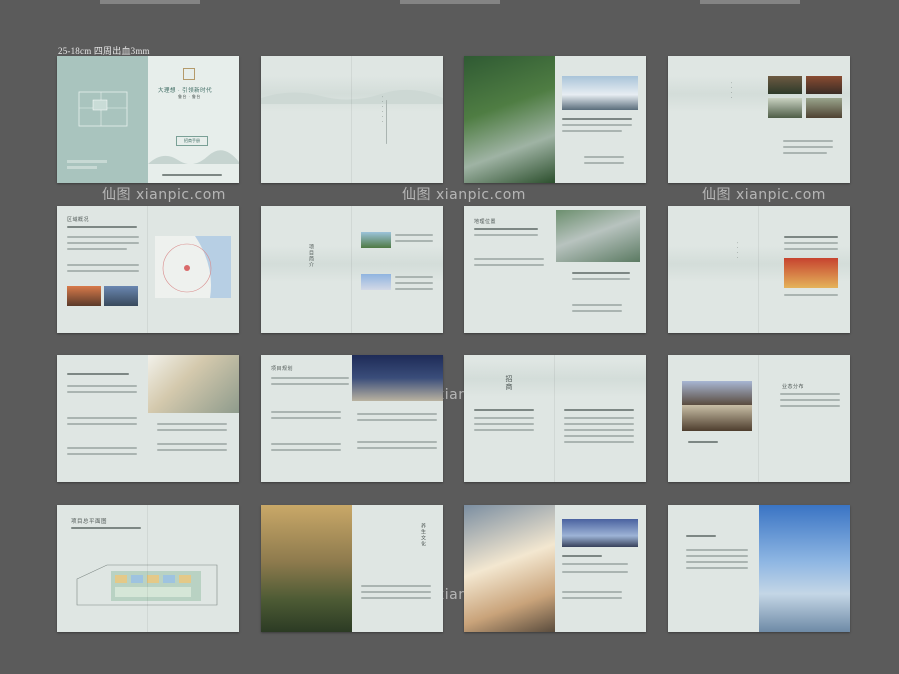  I want to click on city-photo, so click(121, 296).